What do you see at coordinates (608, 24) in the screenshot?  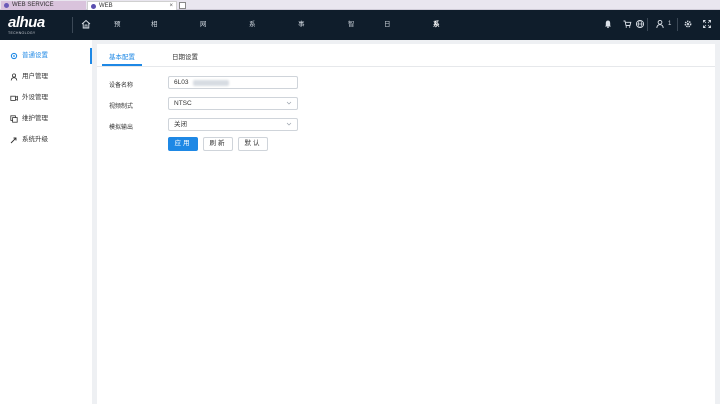 I see `bell-icon` at bounding box center [608, 24].